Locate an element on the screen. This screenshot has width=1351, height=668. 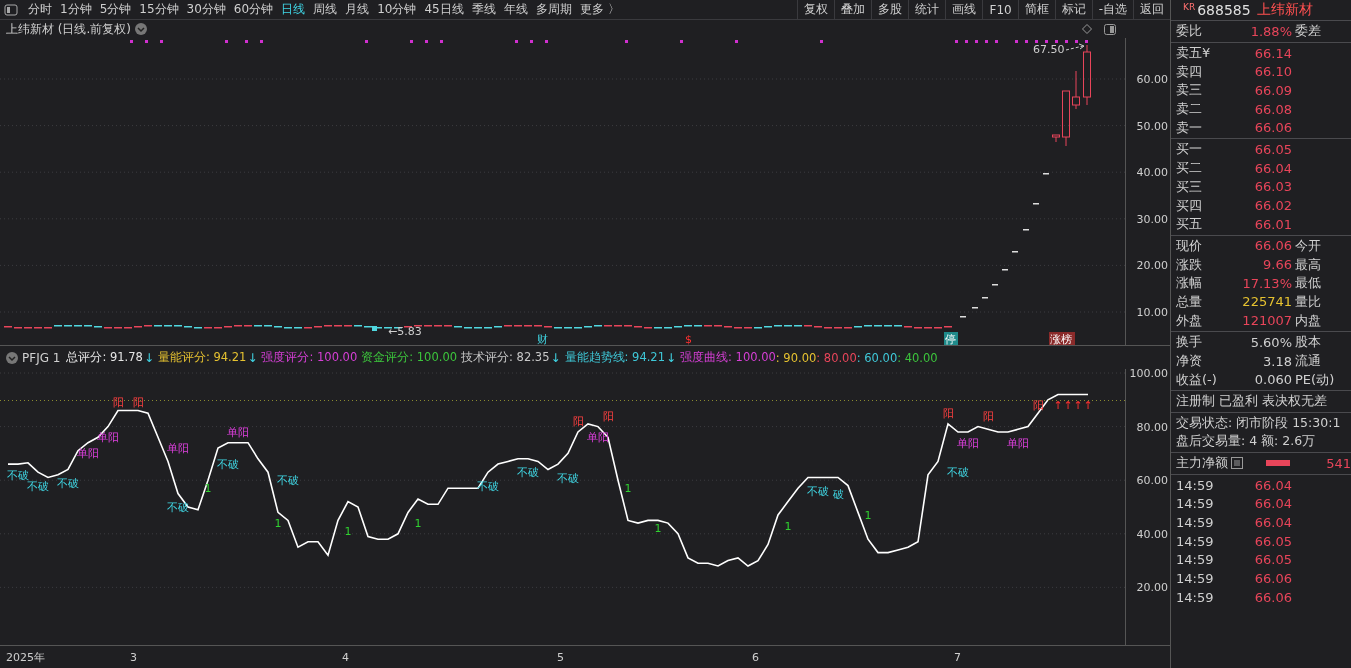
period-tab: 更多 〉 is located at coordinates (599, 9).